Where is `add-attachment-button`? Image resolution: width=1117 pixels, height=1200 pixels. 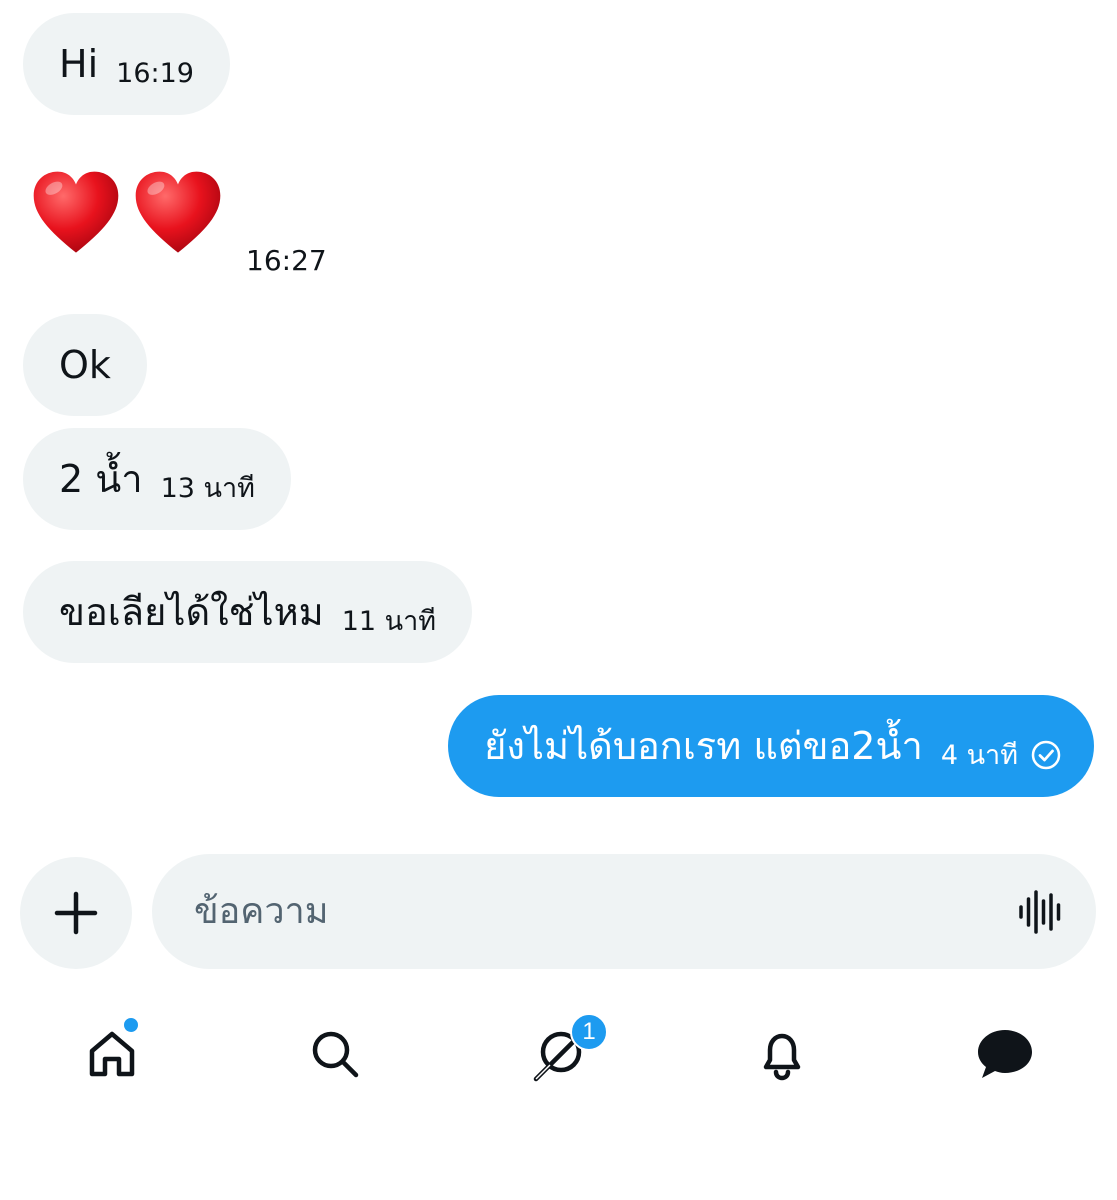 add-attachment-button is located at coordinates (76, 913).